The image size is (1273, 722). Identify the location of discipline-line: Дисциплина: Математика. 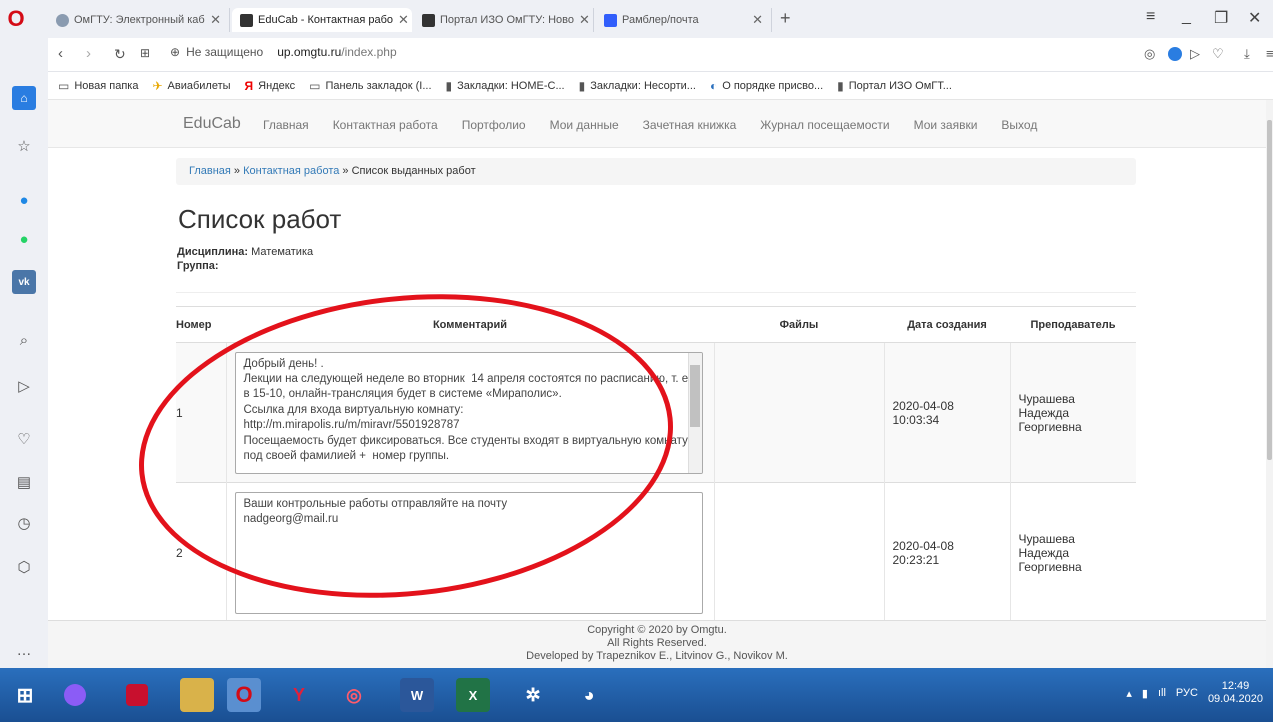
(245, 252).